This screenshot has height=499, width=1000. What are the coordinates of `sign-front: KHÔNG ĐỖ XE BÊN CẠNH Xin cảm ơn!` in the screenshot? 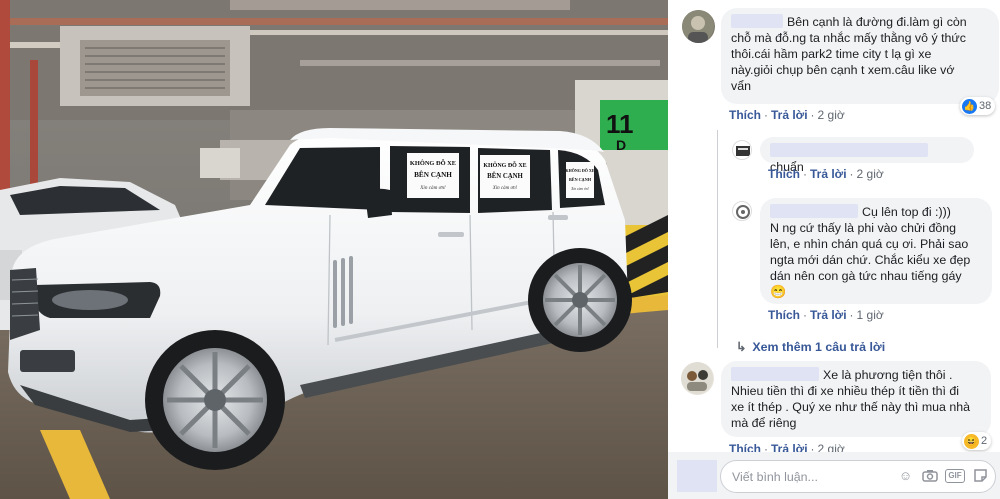 It's located at (433, 175).